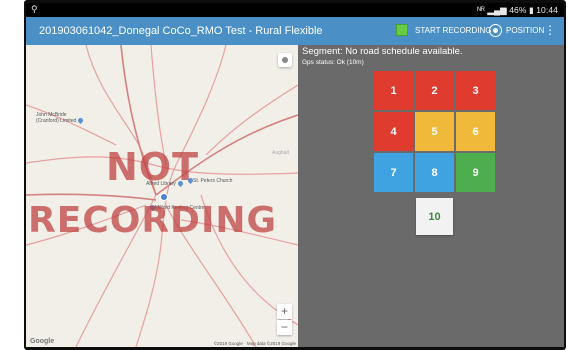 The image size is (568, 350). I want to click on position-label: POSITION, so click(525, 30).